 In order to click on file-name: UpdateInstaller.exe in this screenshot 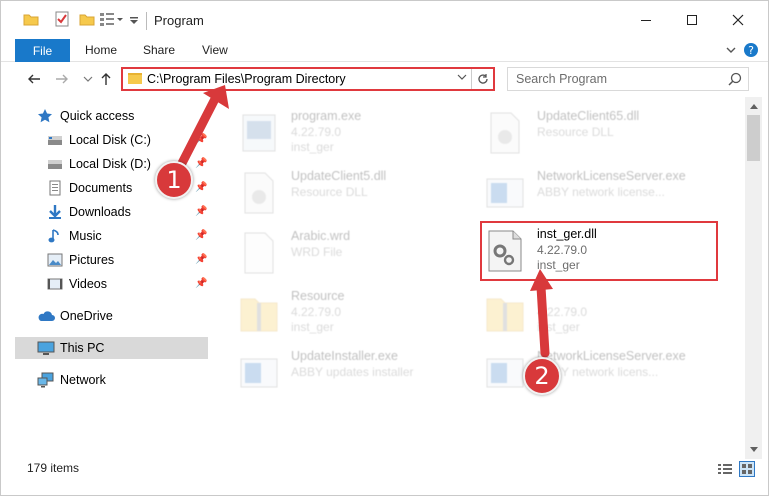, I will do `click(345, 356)`.